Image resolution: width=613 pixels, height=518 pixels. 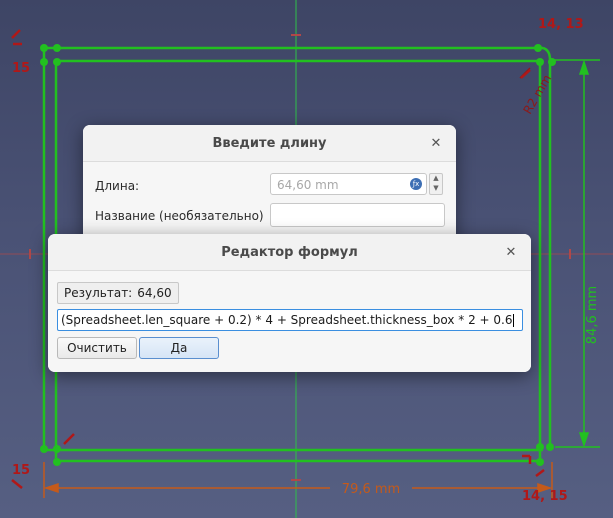 I want to click on corner-arc, so click(x=547, y=53).